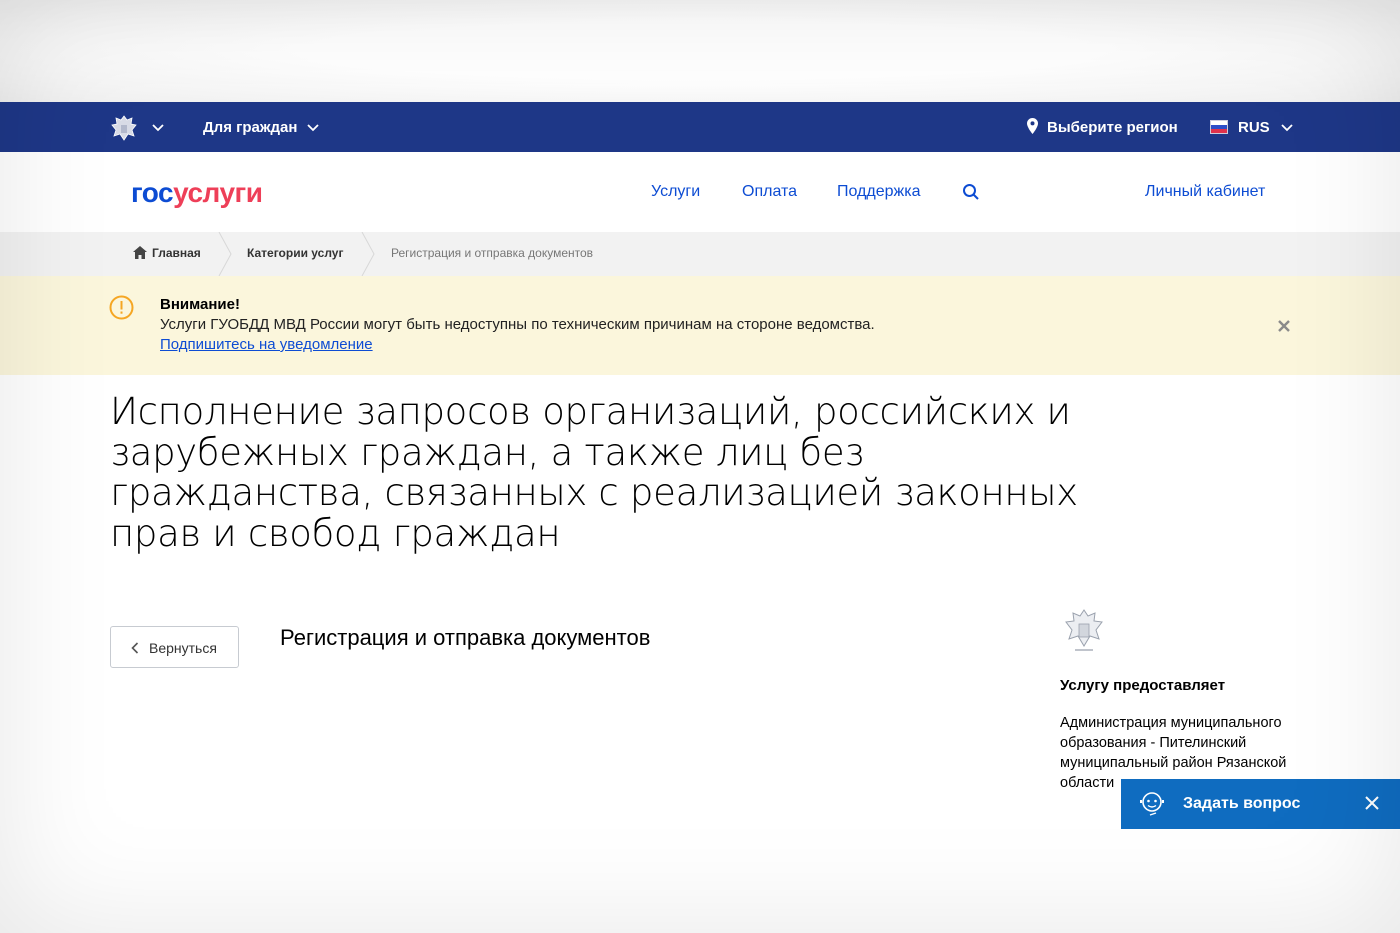 This screenshot has height=933, width=1400. I want to click on location-pin-icon, so click(1032, 126).